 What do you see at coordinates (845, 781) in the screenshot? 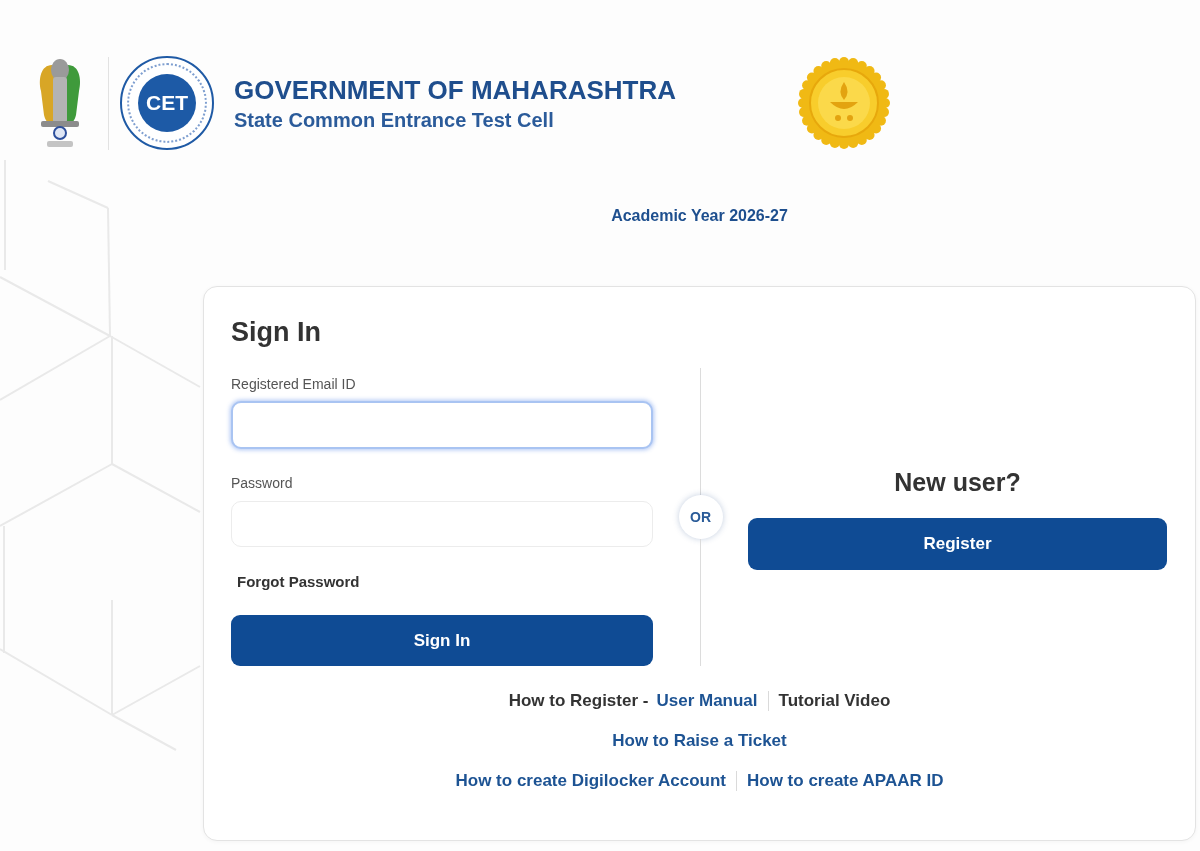
I see `help-link: How to create APAAR ID` at bounding box center [845, 781].